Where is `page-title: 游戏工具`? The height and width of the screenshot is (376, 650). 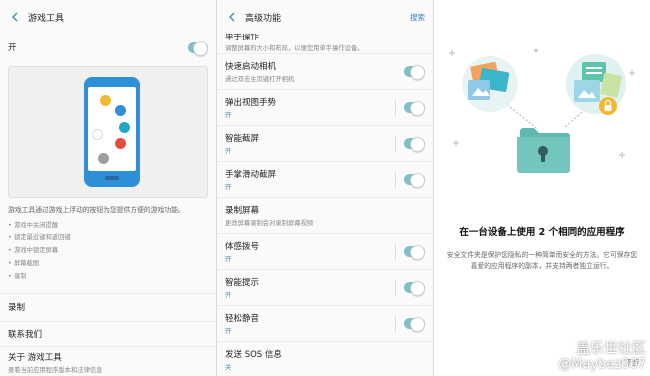 page-title: 游戏工具 is located at coordinates (46, 18).